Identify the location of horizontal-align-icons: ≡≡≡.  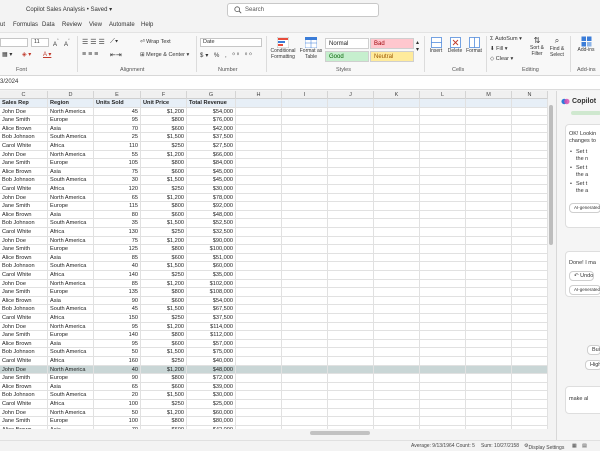
(91, 54).